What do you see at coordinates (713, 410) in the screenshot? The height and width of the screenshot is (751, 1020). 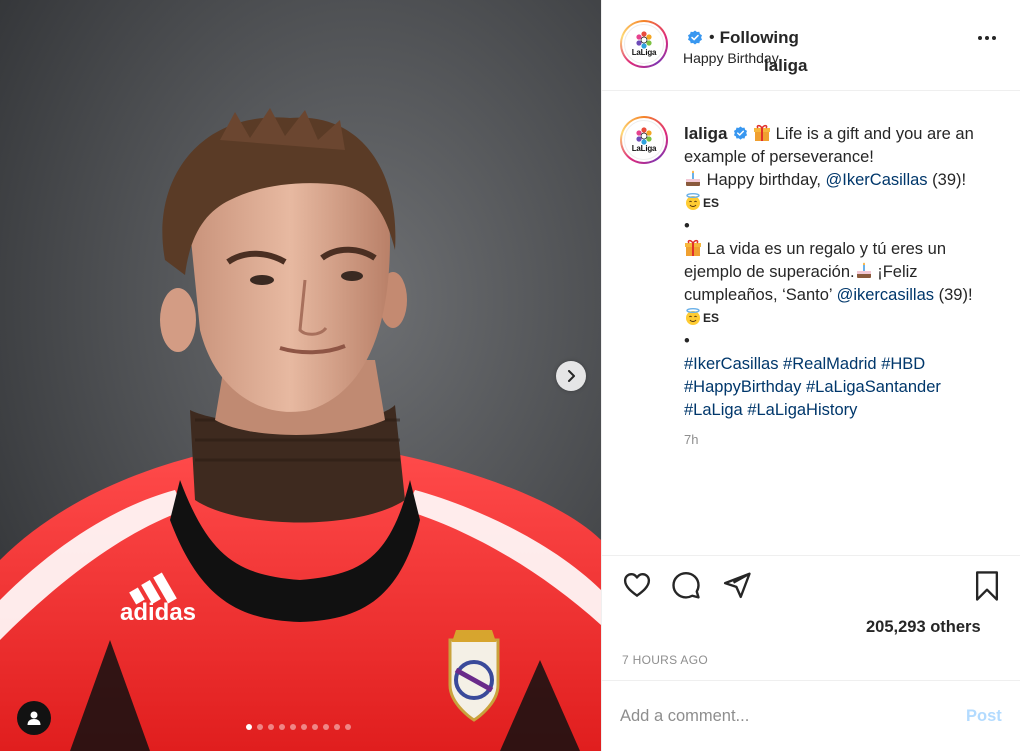 I see `hashtag-link: #LaLiga` at bounding box center [713, 410].